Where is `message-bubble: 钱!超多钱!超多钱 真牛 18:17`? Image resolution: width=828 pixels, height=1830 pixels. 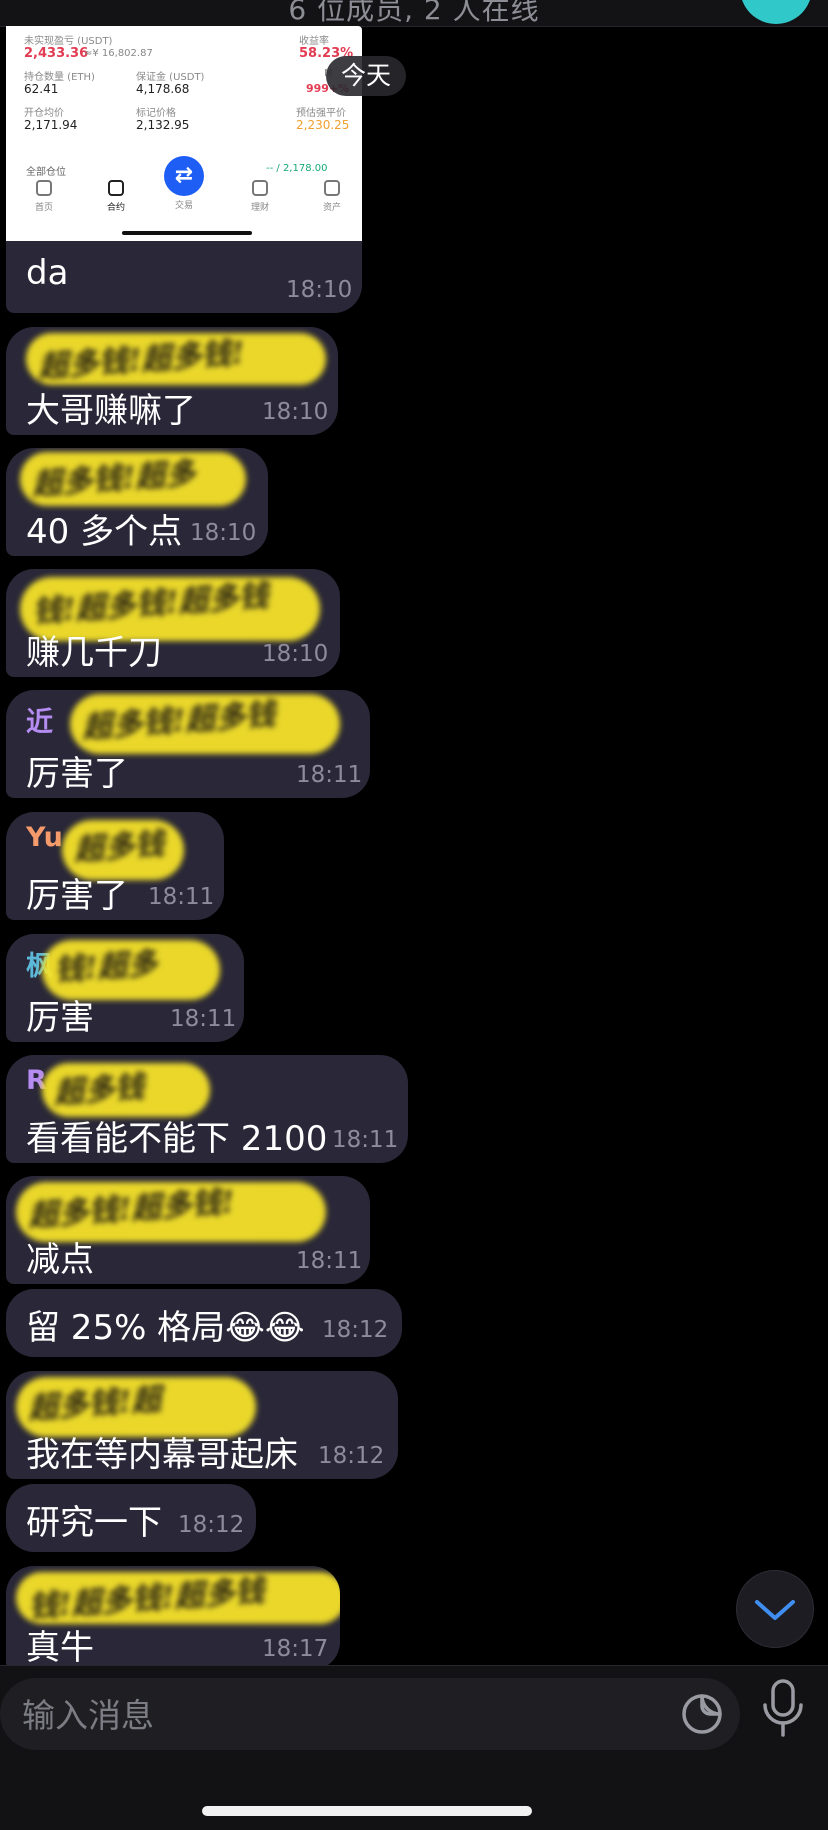
message-bubble: 钱!超多钱!超多钱 真牛 18:17 is located at coordinates (173, 1618).